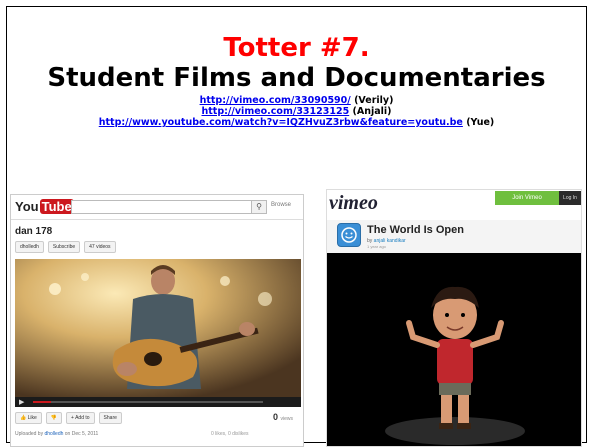 Image resolution: width=593 pixels, height=447 pixels. What do you see at coordinates (21, 402) in the screenshot?
I see `play-icon: ▶` at bounding box center [21, 402].